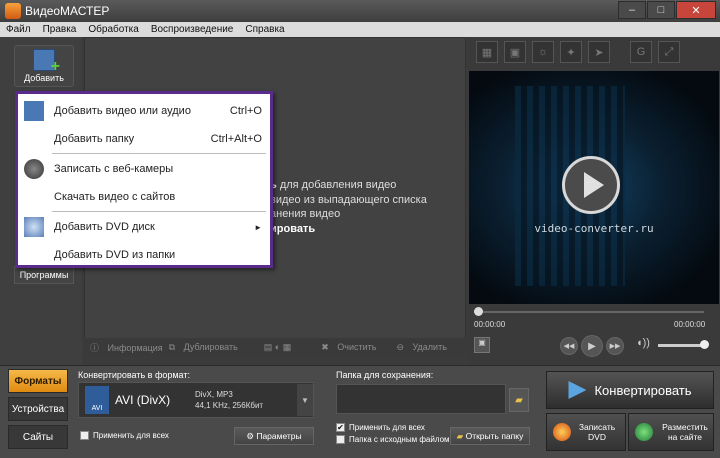 The width and height of the screenshot is (720, 458). What do you see at coordinates (641, 52) in the screenshot?
I see `gif-icon: G` at bounding box center [641, 52].